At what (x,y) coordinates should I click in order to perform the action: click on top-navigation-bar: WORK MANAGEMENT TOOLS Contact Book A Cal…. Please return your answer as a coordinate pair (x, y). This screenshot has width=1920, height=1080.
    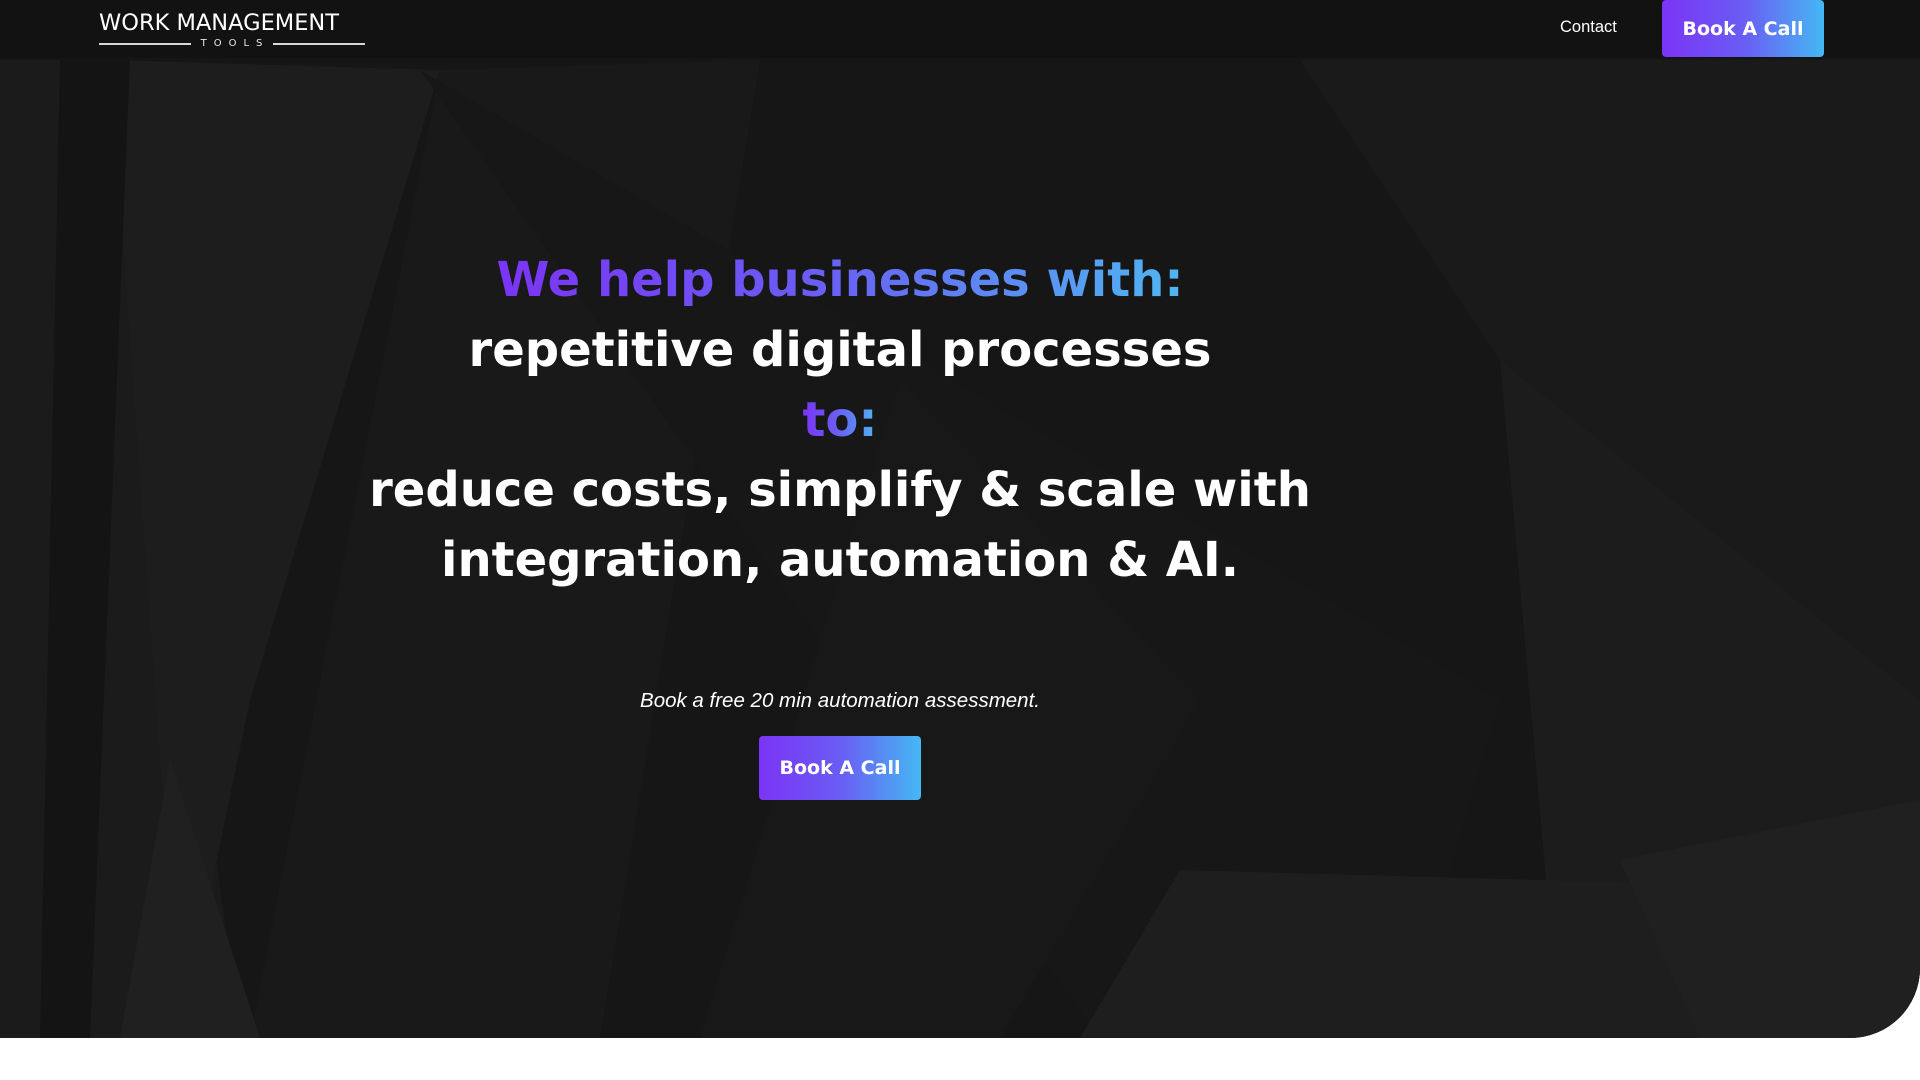
    Looking at the image, I should click on (960, 29).